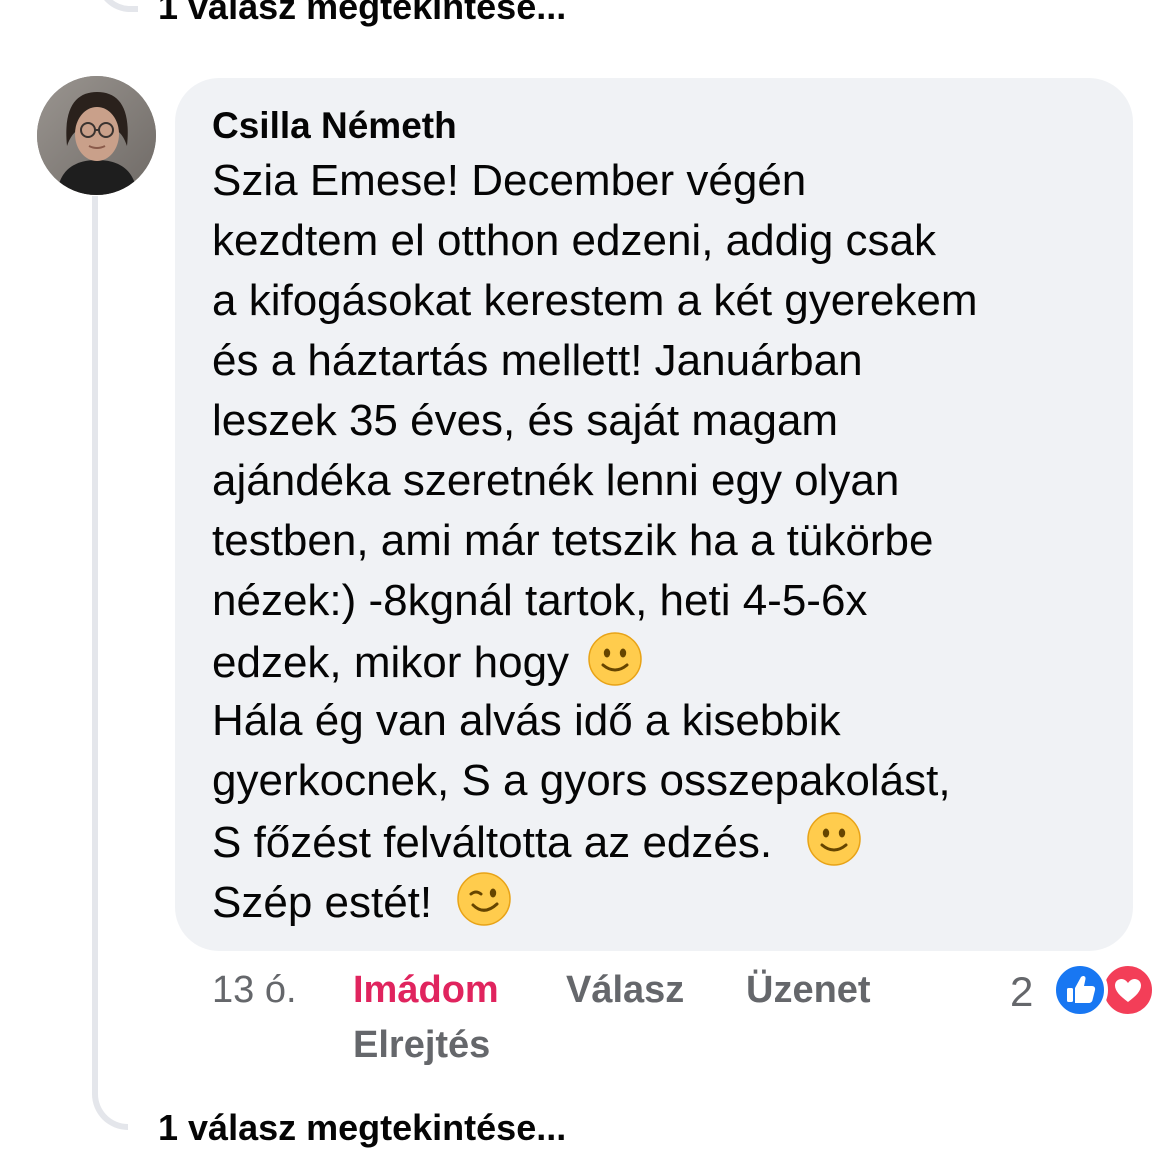  Describe the element at coordinates (574, 240) in the screenshot. I see `comment-line: kezdtem el otthon edzeni, addig csak` at that location.